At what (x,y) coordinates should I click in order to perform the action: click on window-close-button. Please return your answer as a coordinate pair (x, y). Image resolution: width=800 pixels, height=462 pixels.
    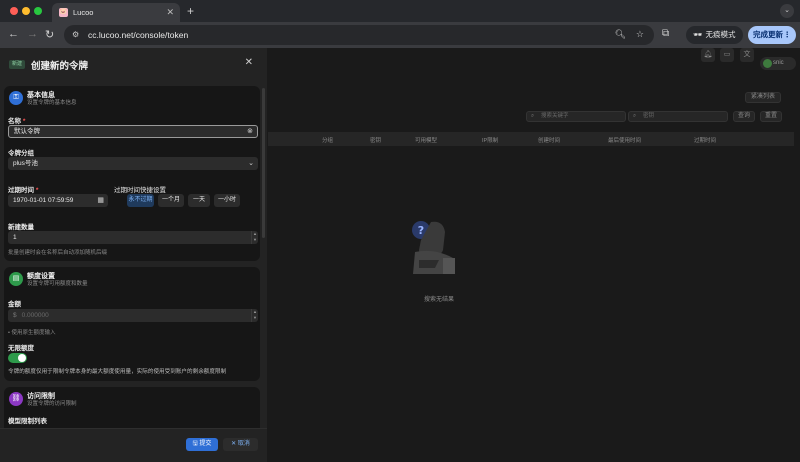
    Looking at the image, I should click on (14, 11).